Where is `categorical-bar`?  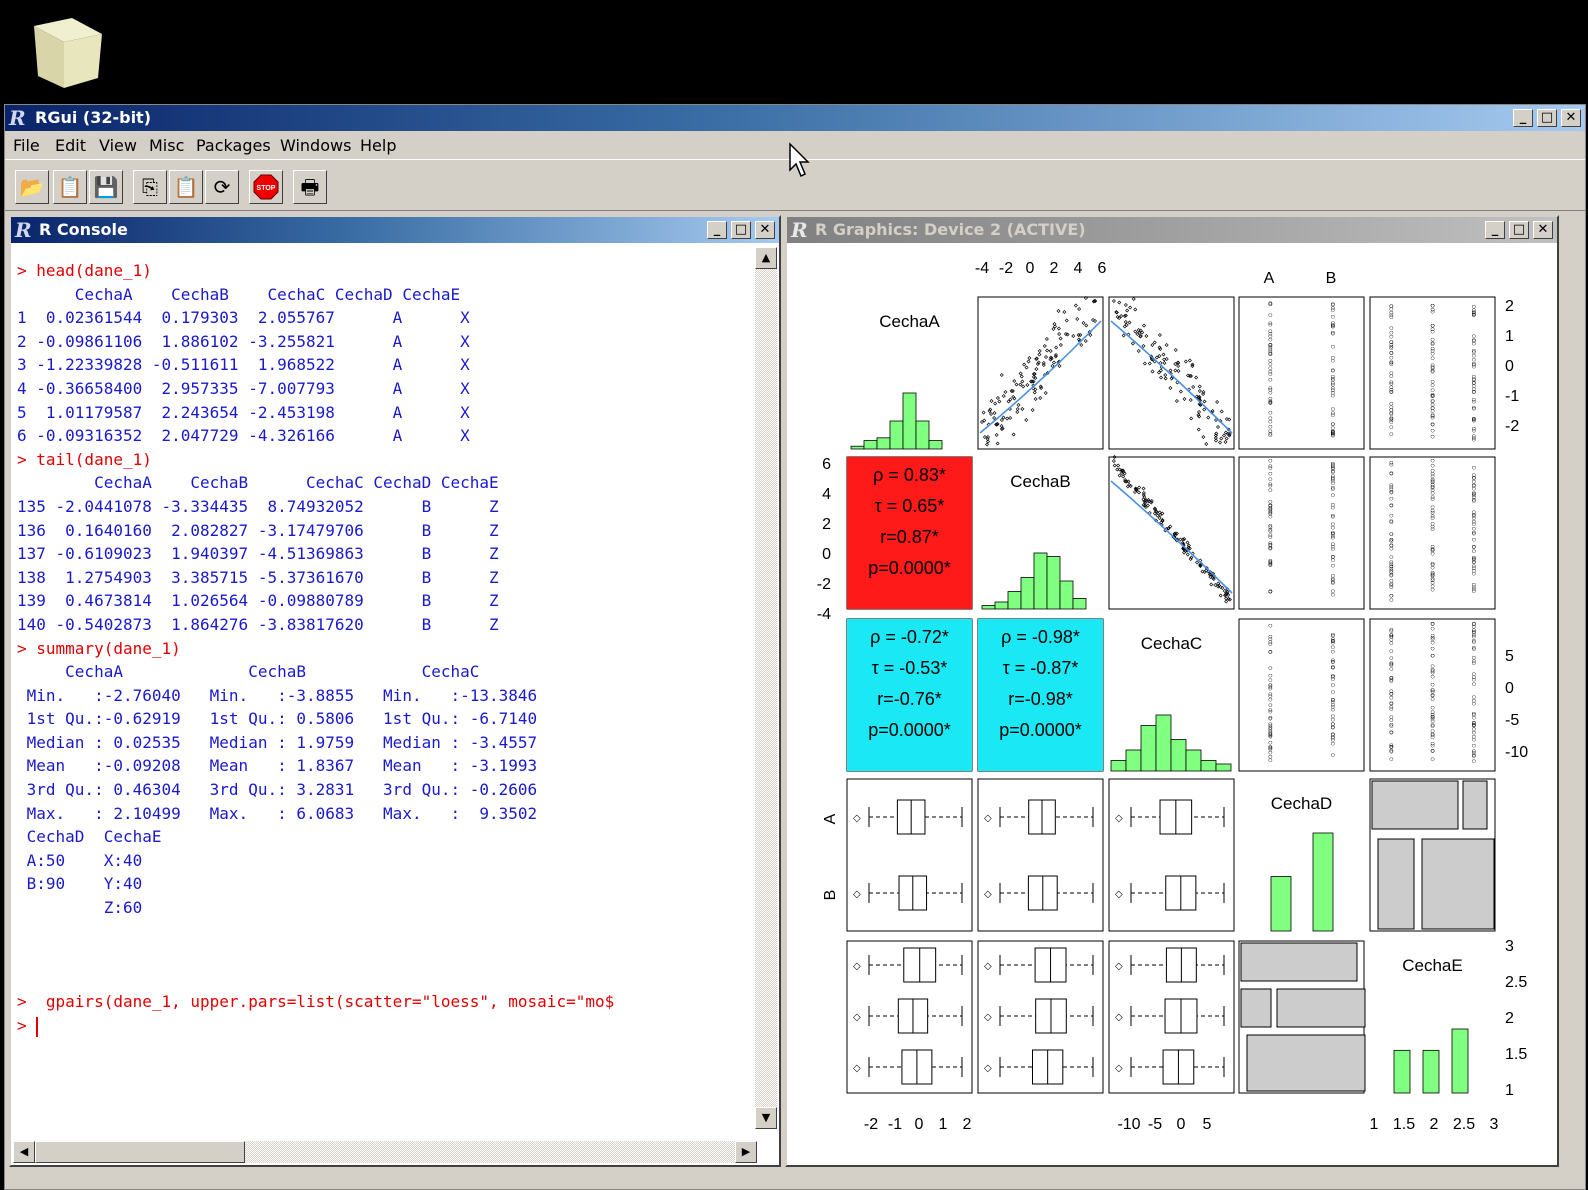
categorical-bar is located at coordinates (1281, 904).